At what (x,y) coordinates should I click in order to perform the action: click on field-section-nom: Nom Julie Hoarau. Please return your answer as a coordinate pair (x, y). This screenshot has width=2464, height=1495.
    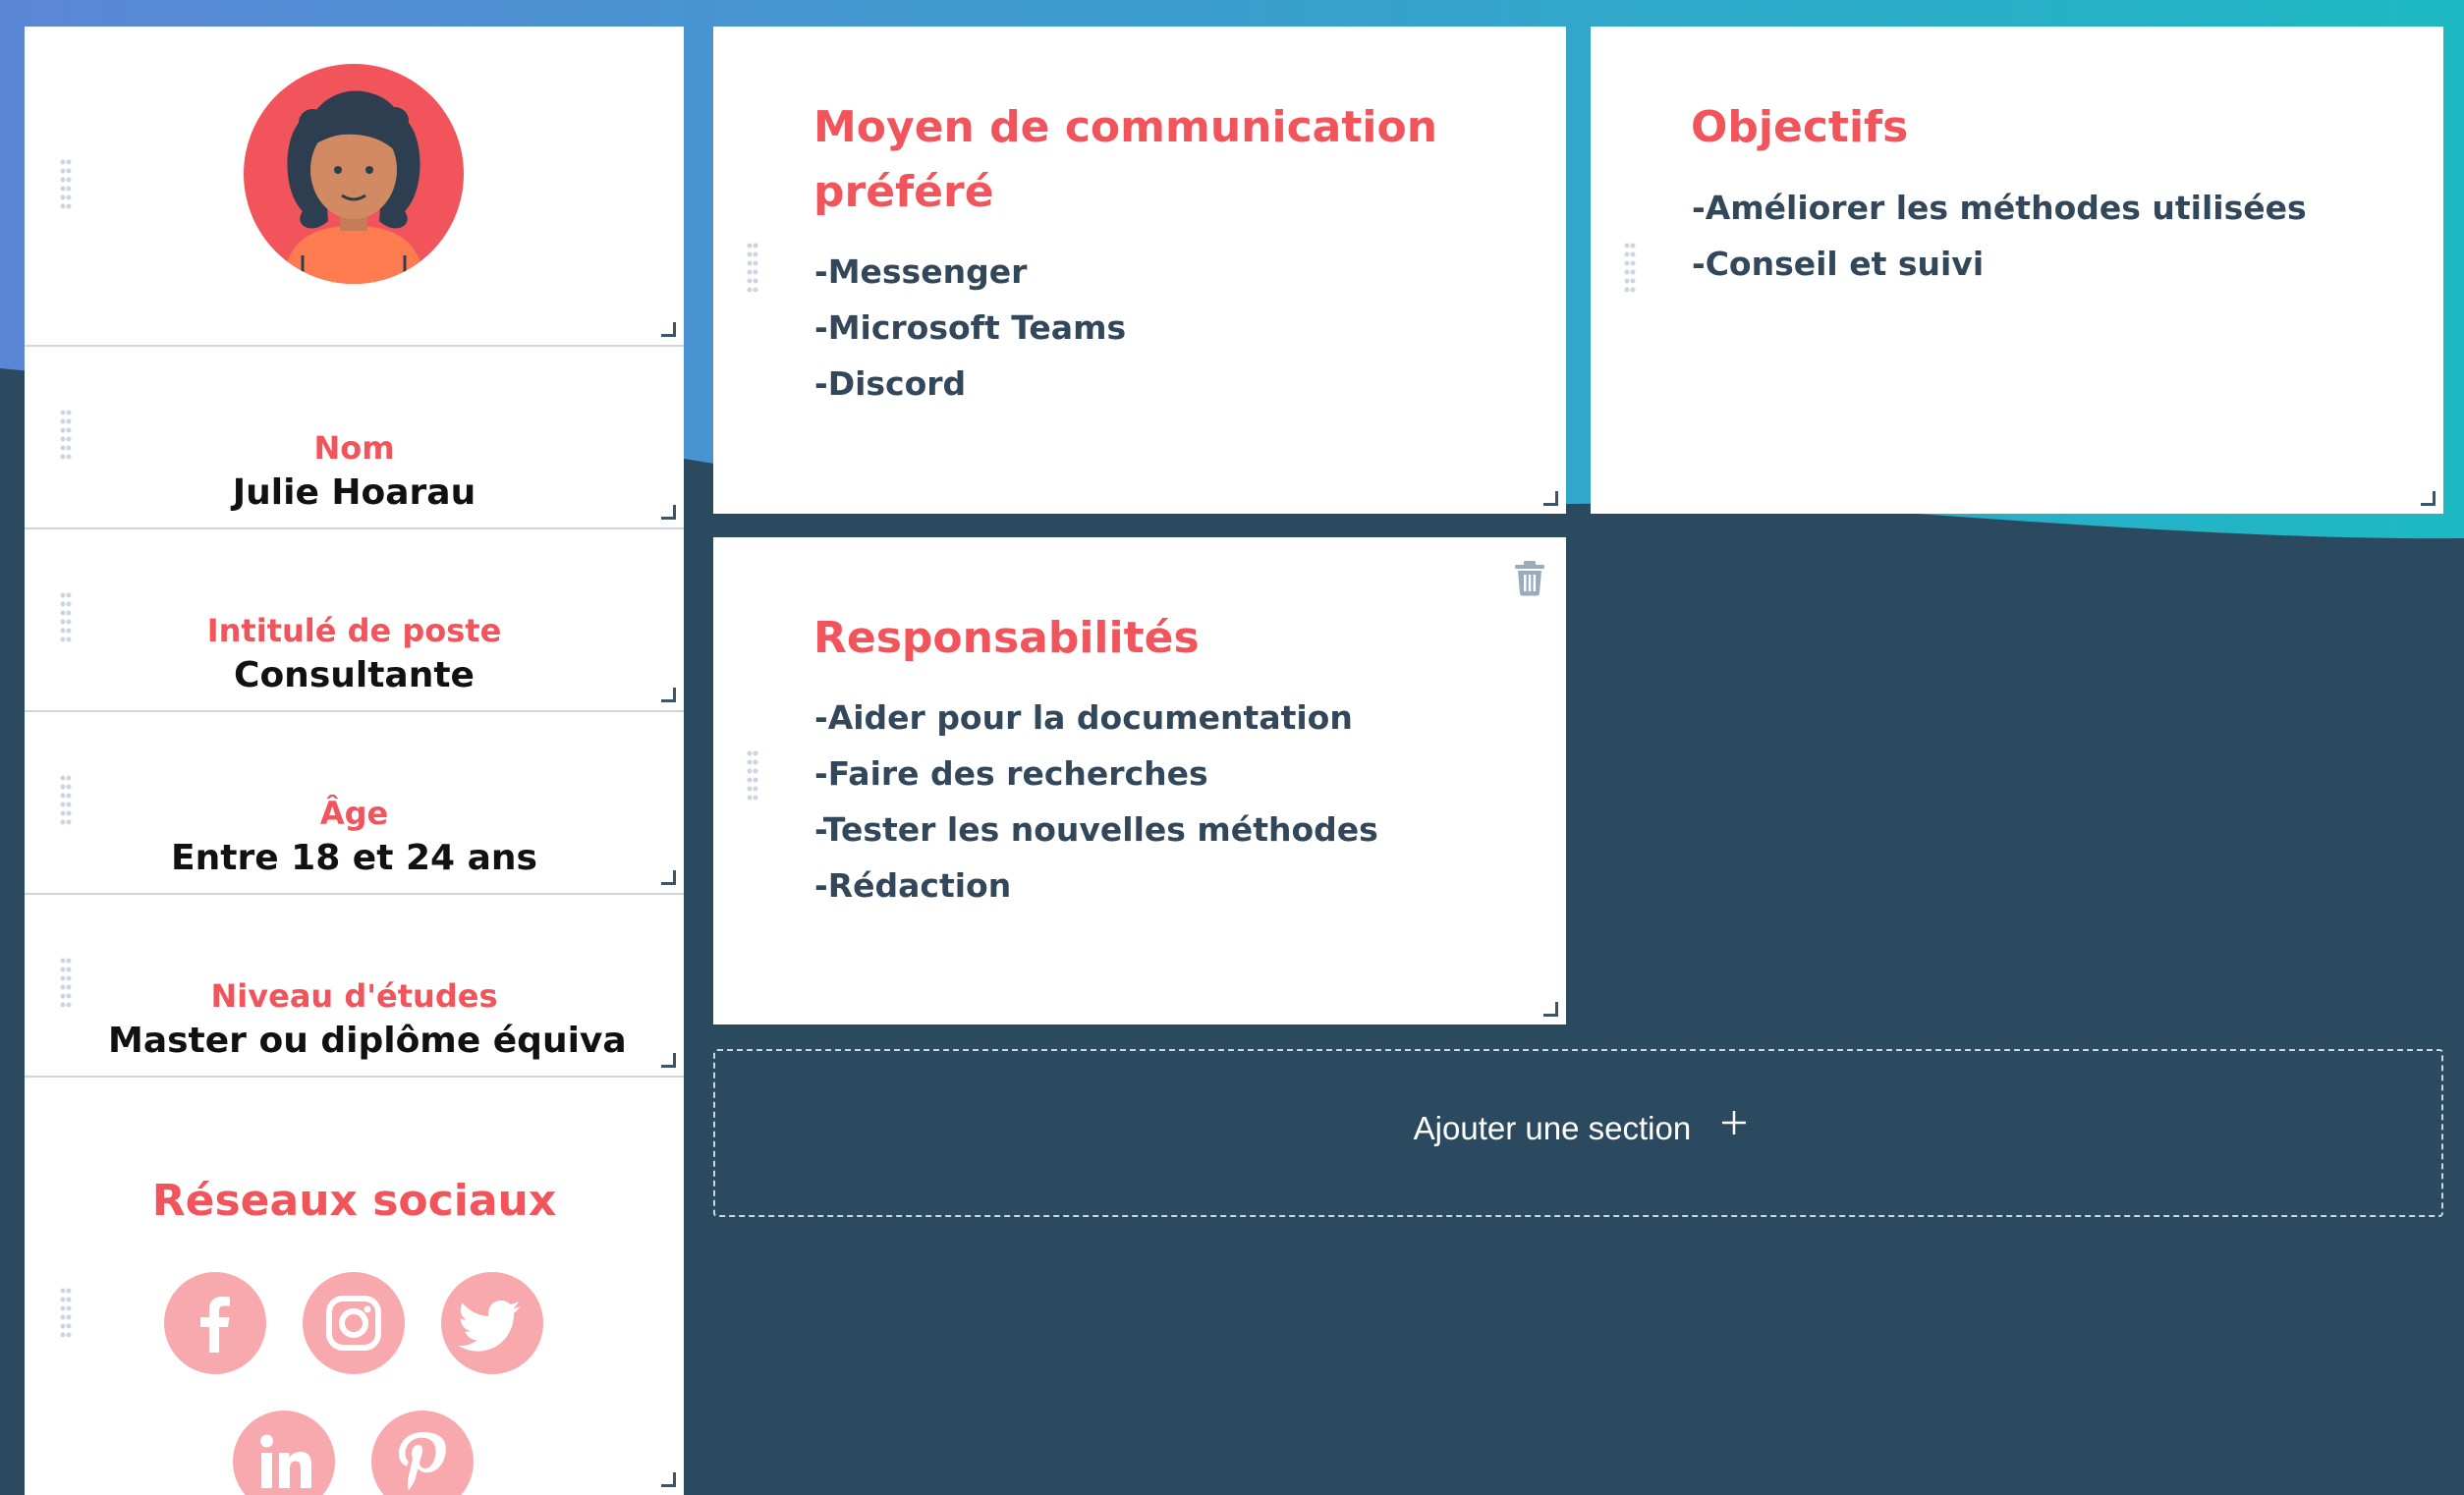
    Looking at the image, I should click on (354, 438).